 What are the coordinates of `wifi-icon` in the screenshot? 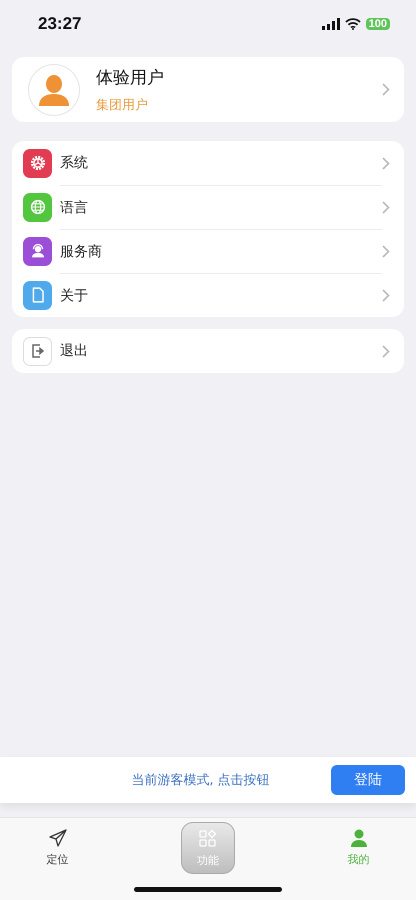 It's located at (352, 24).